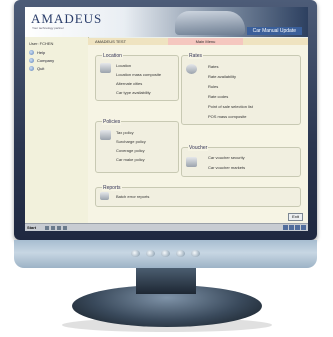 This screenshot has height=337, width=333. I want to click on taskbar-icons, so click(56, 228).